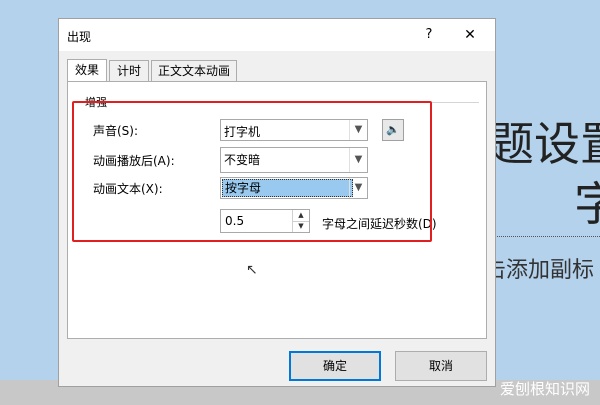 The image size is (600, 405). I want to click on close-button: ✕, so click(470, 35).